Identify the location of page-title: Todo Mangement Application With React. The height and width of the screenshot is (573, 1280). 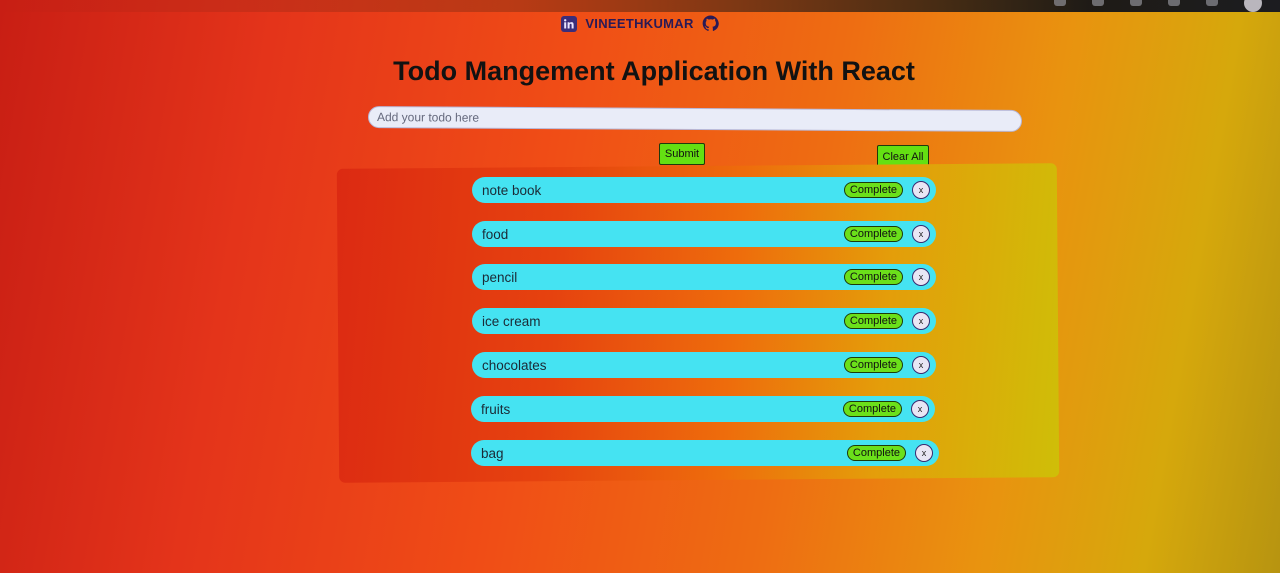
(654, 71).